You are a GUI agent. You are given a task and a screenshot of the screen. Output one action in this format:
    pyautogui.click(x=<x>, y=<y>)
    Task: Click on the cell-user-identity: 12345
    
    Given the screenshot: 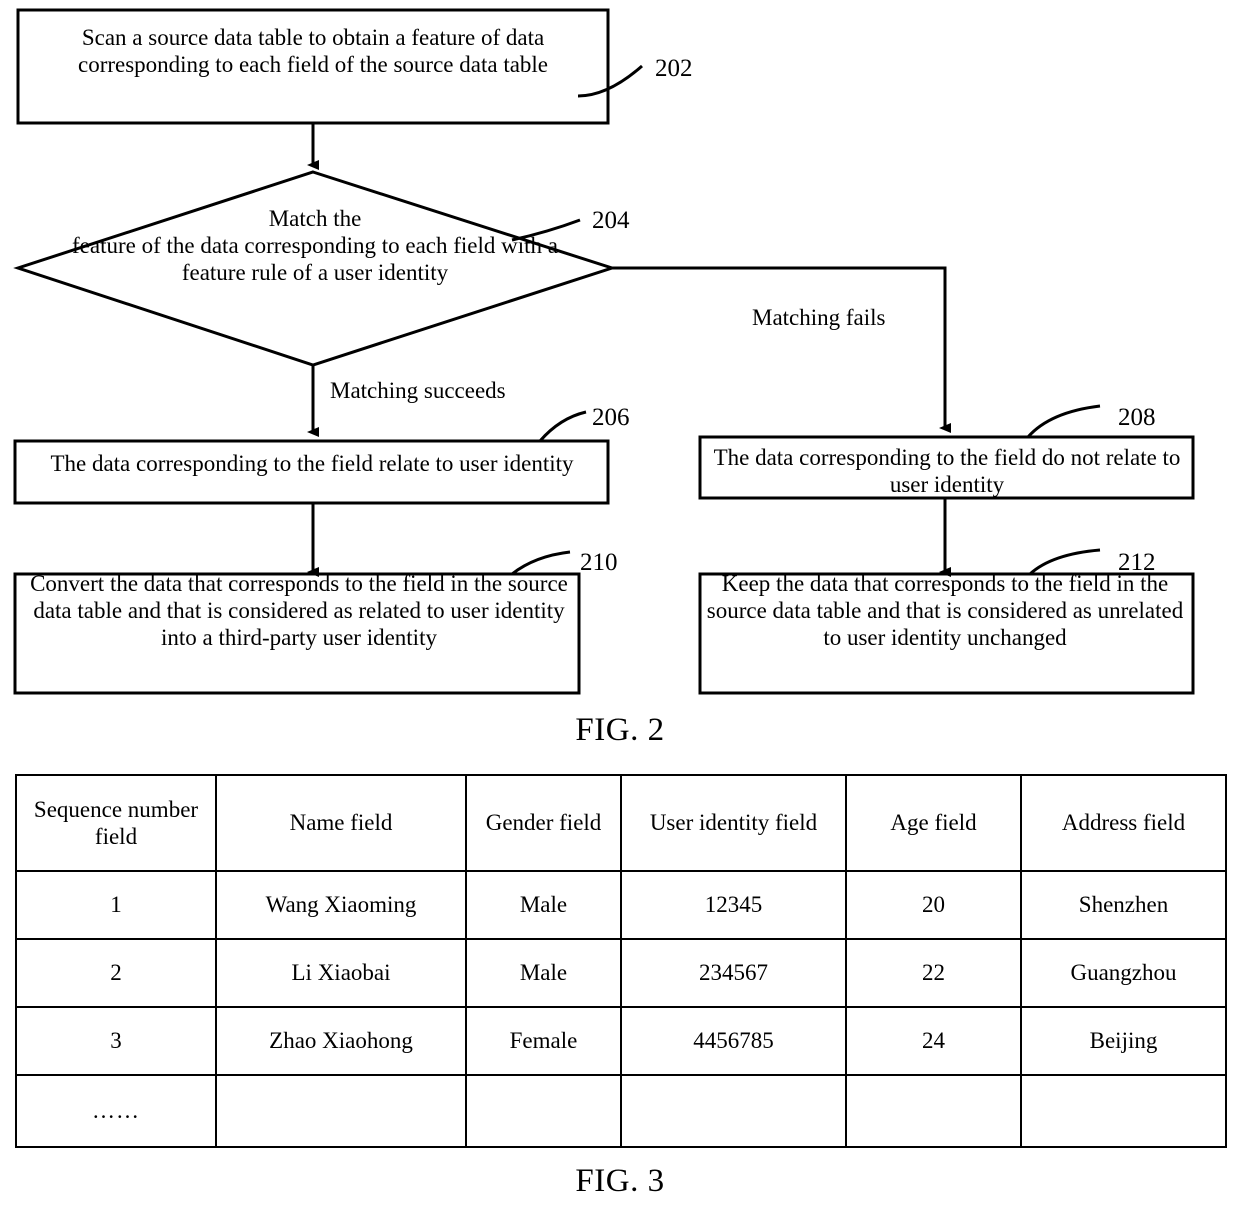 What is the action you would take?
    pyautogui.click(x=733, y=905)
    